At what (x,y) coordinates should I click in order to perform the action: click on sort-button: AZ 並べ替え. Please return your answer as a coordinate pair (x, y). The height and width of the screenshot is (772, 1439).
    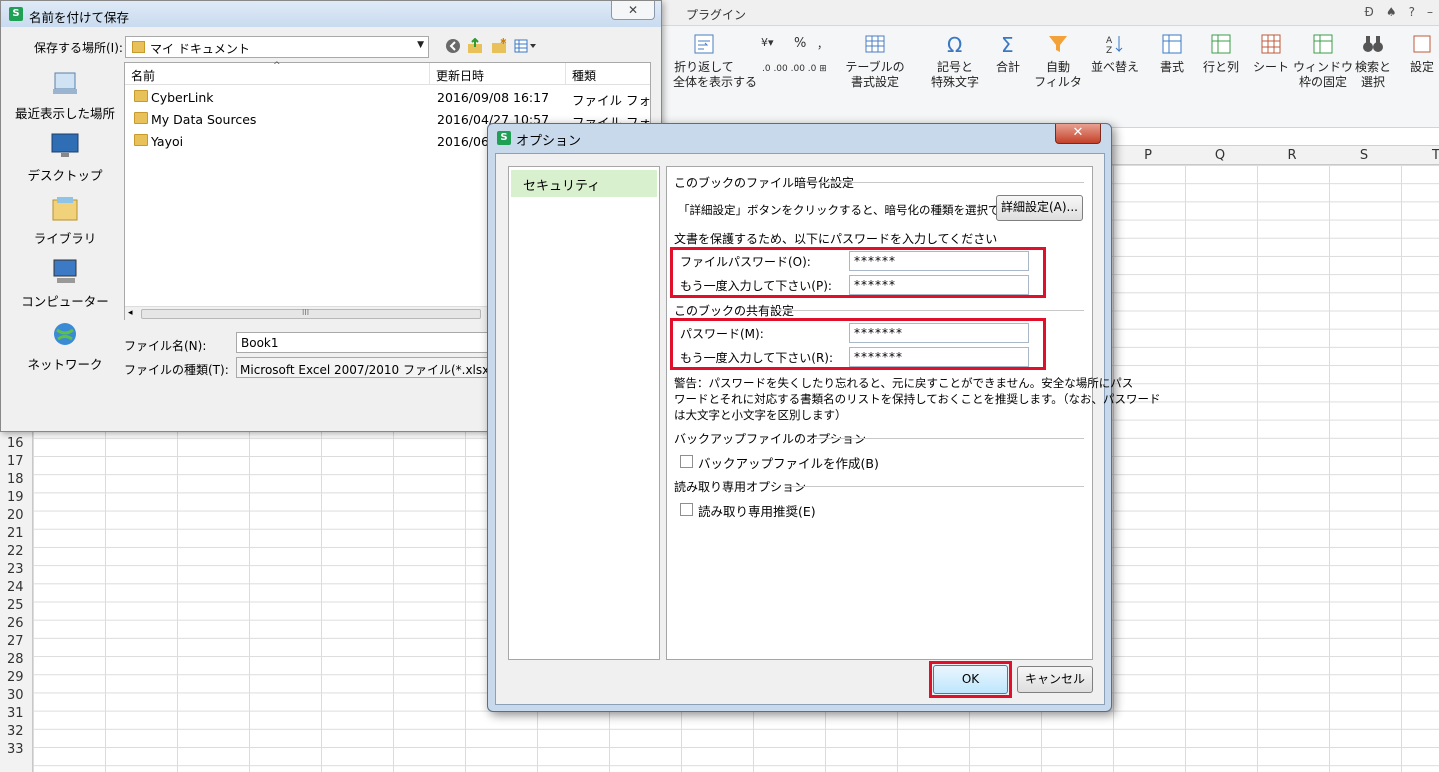
    Looking at the image, I should click on (1115, 53).